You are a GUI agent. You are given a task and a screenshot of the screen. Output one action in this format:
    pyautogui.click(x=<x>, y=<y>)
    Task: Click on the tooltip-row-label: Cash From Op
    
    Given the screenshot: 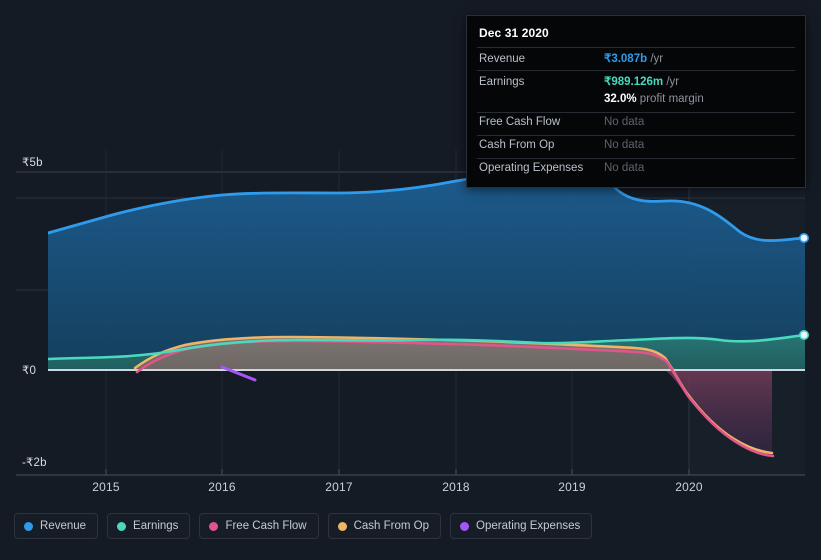 What is the action you would take?
    pyautogui.click(x=517, y=145)
    